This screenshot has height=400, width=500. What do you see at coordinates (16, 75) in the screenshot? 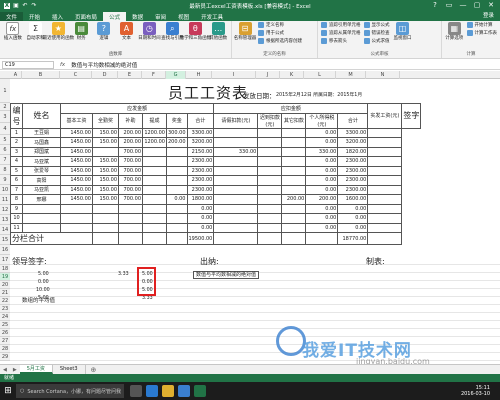
I see `column-header: A` at bounding box center [16, 75].